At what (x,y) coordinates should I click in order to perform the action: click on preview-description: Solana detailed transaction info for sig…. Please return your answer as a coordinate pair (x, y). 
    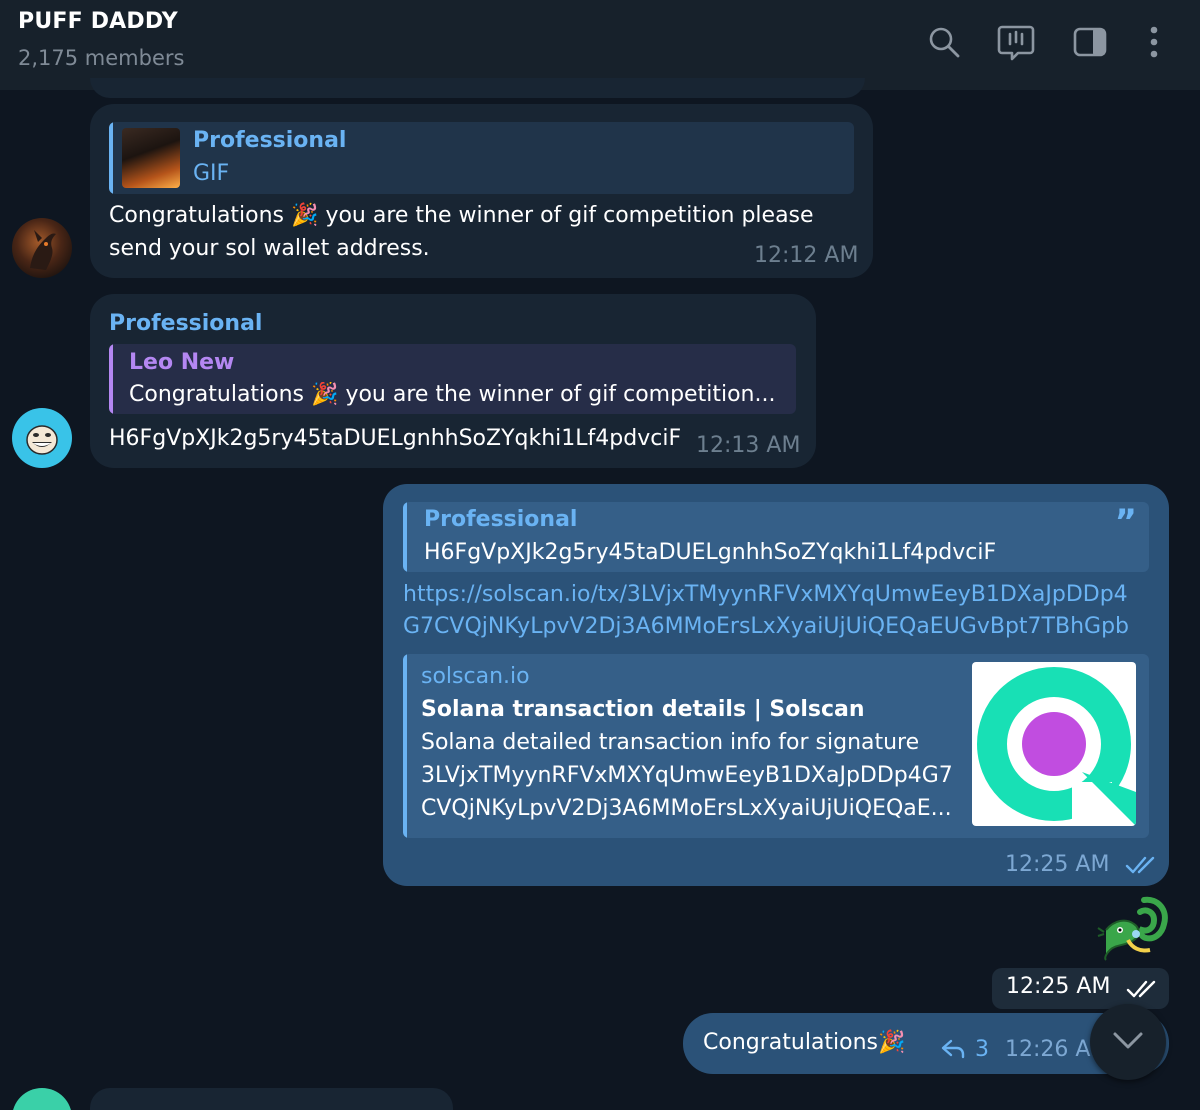
    Looking at the image, I should click on (670, 742).